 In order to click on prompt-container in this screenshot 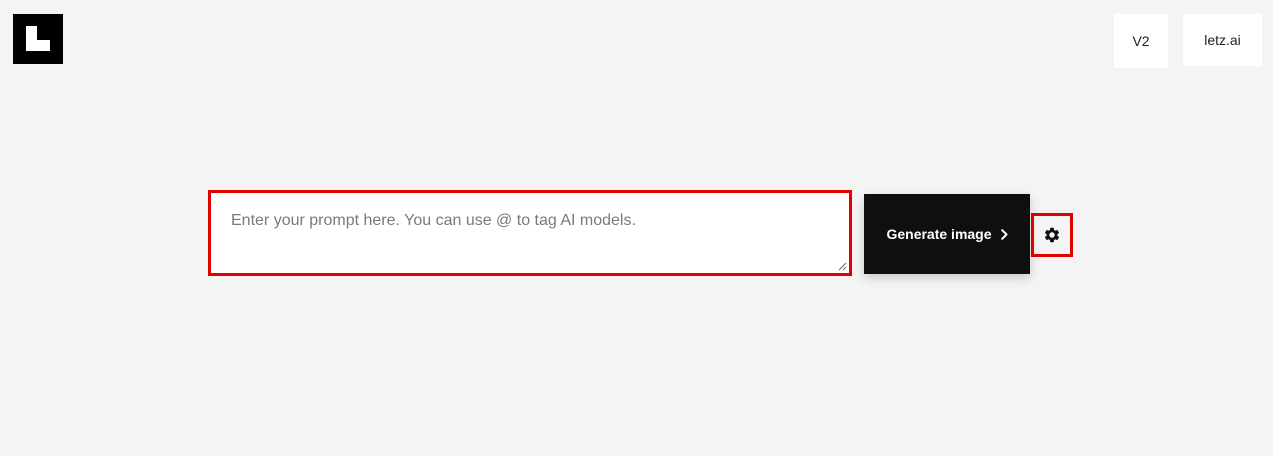, I will do `click(530, 233)`.